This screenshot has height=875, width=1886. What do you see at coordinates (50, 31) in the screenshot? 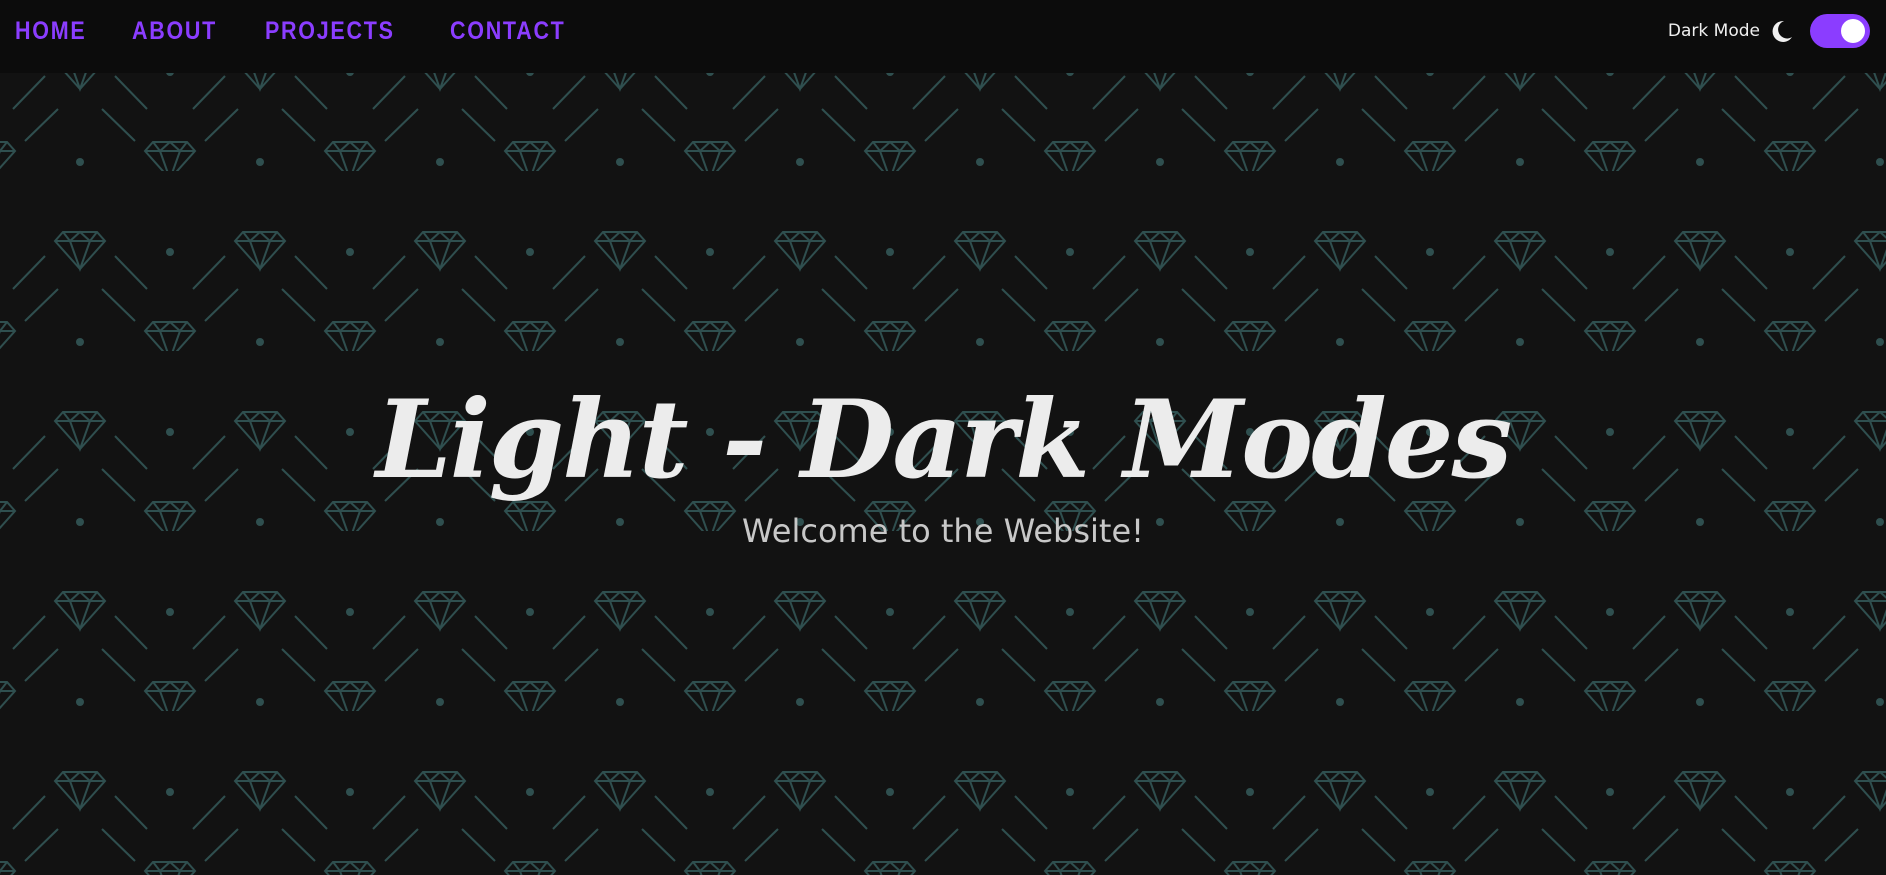
I see `nav-link-home: HOME` at bounding box center [50, 31].